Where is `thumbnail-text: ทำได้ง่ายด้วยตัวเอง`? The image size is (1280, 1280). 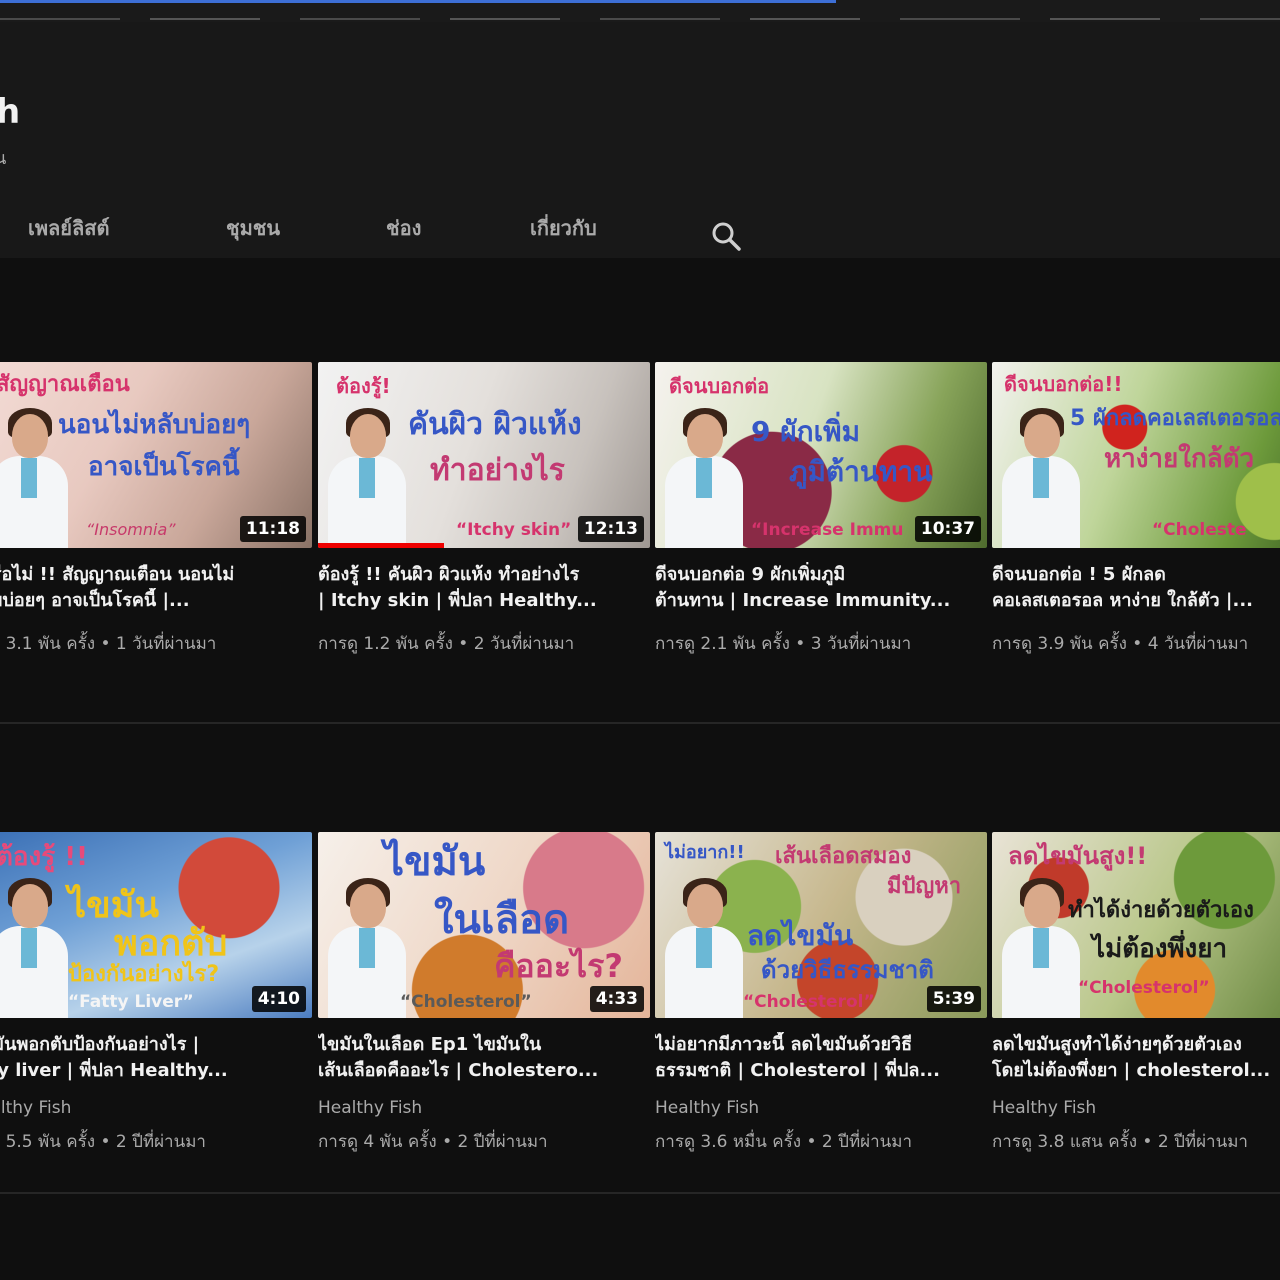 thumbnail-text: ทำได้ง่ายด้วยตัวเอง is located at coordinates (1161, 910).